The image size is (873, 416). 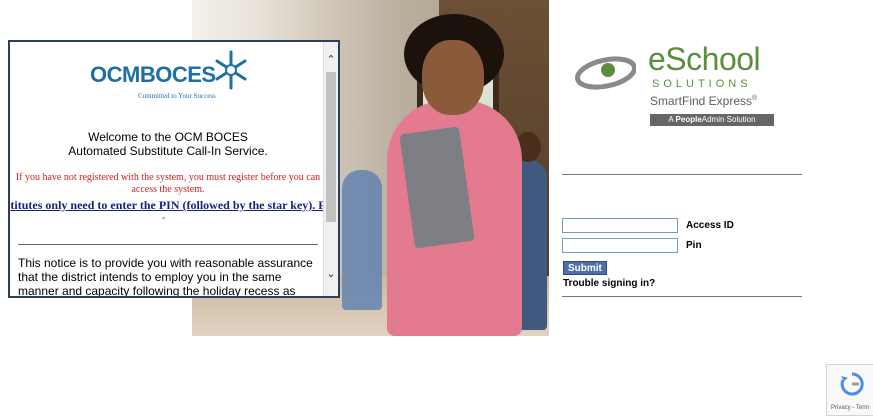 What do you see at coordinates (694, 245) in the screenshot?
I see `pin-label: Pin` at bounding box center [694, 245].